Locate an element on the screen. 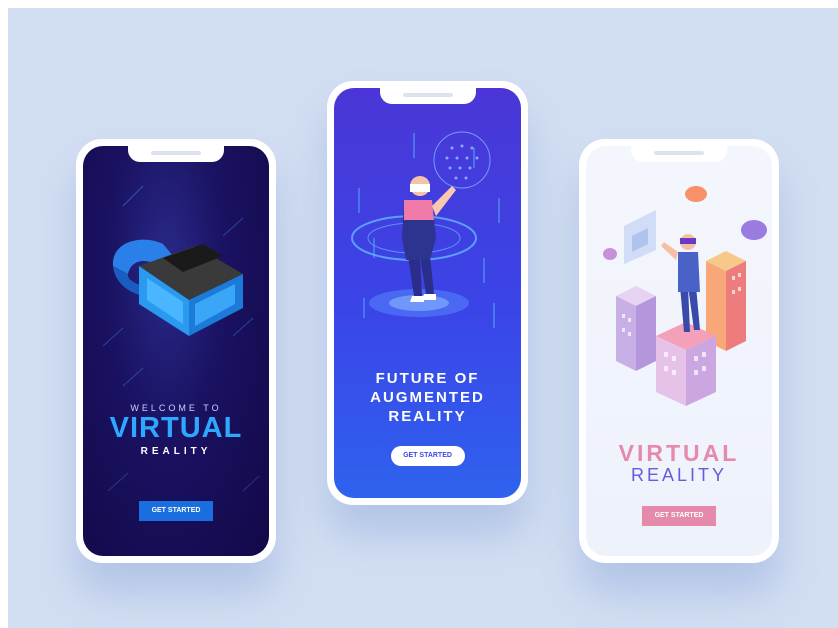 The height and width of the screenshot is (628, 838). future-title-line-1: FUTURE OF is located at coordinates (427, 378).